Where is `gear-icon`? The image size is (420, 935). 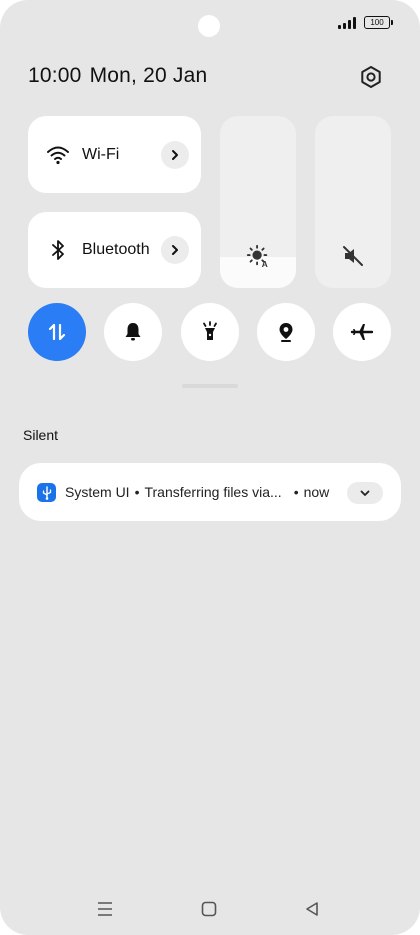
gear-icon is located at coordinates (371, 77).